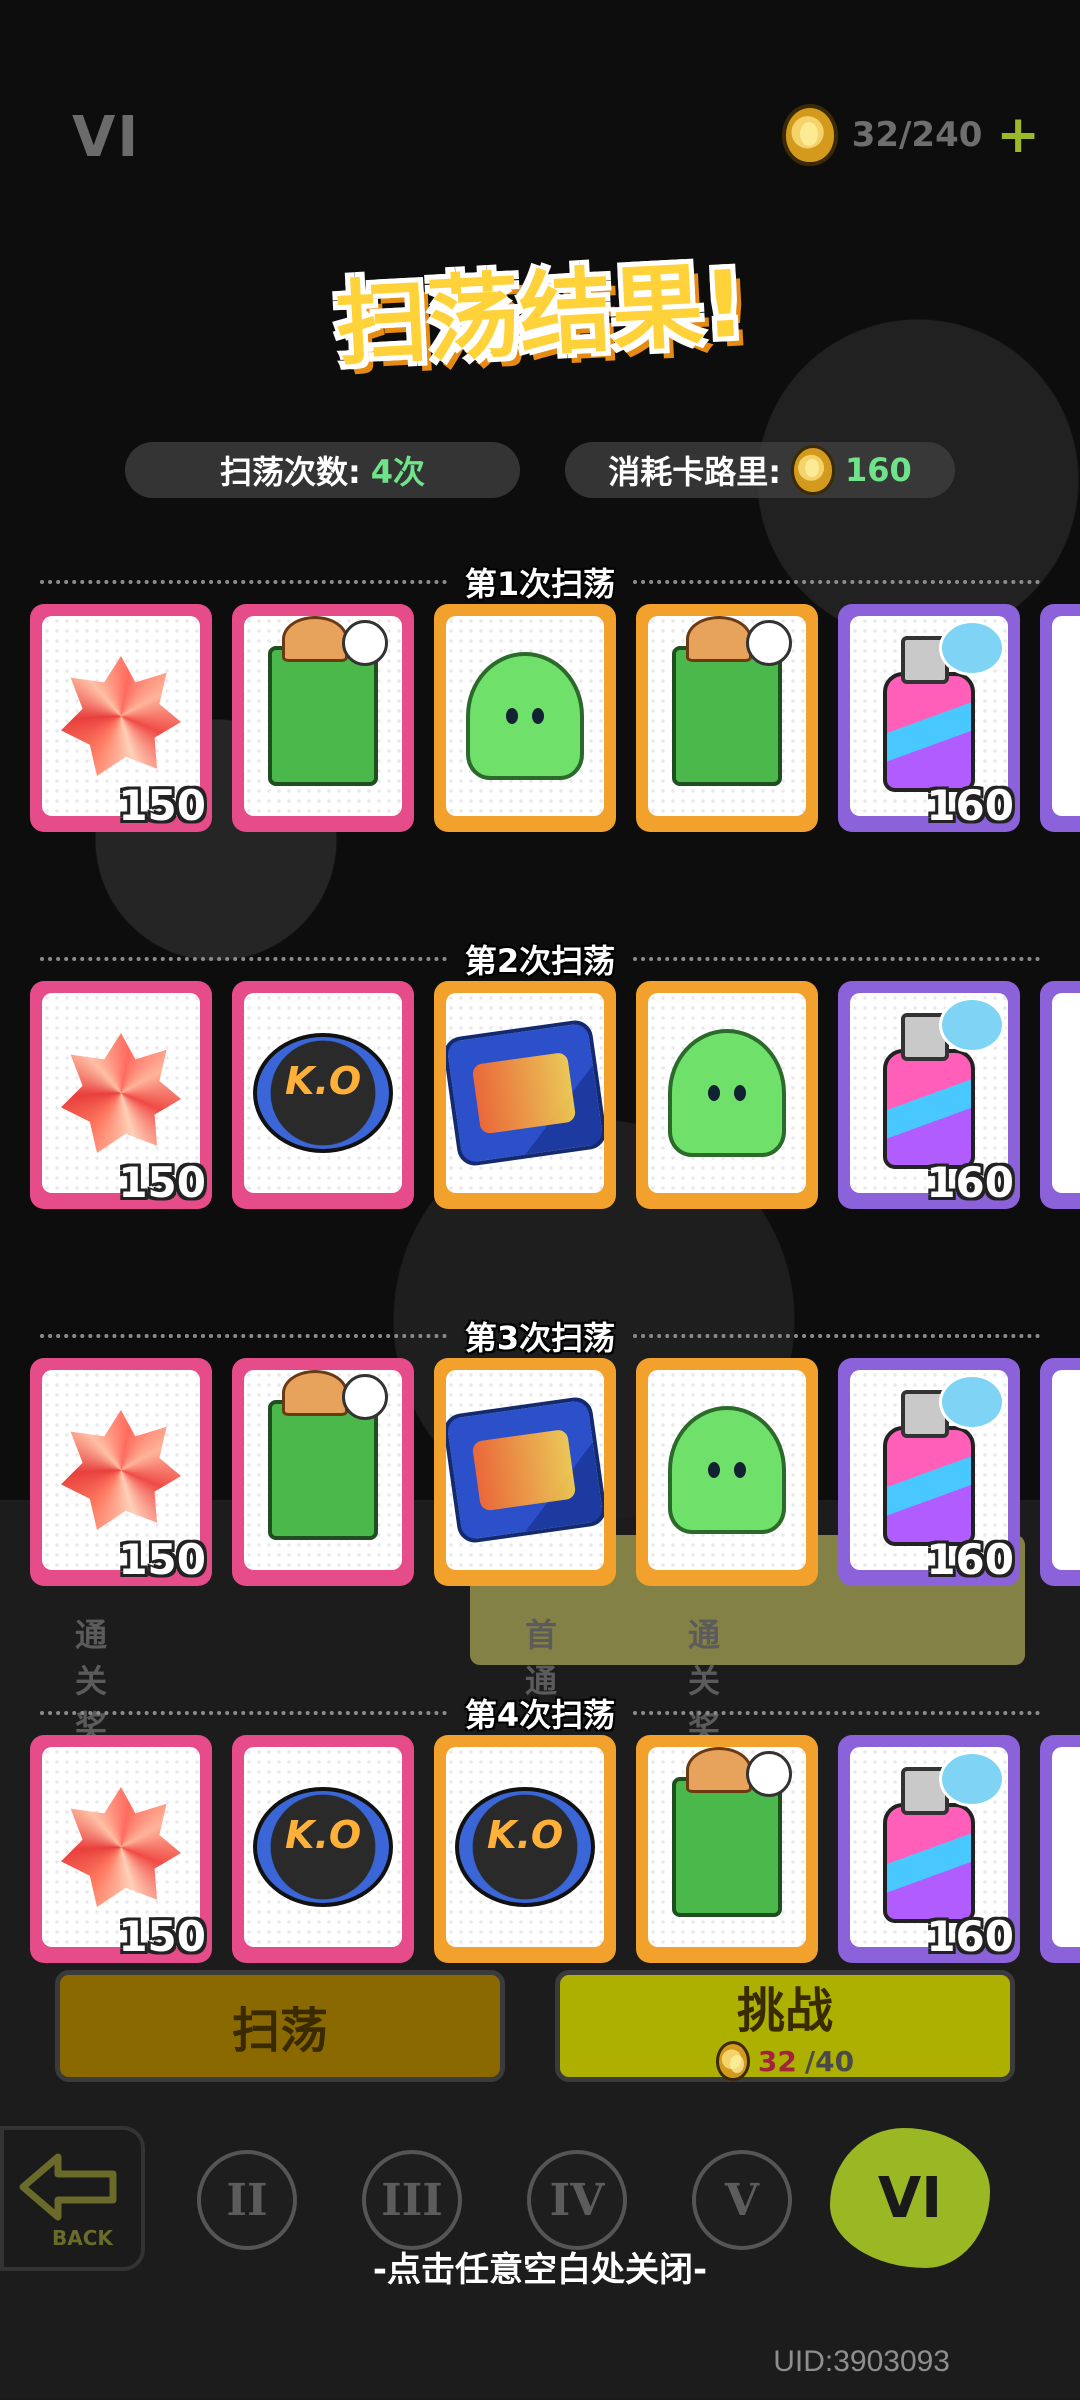 Image resolution: width=1080 pixels, height=2400 pixels. What do you see at coordinates (540, 1713) in the screenshot?
I see `round-header: 第4次扫荡` at bounding box center [540, 1713].